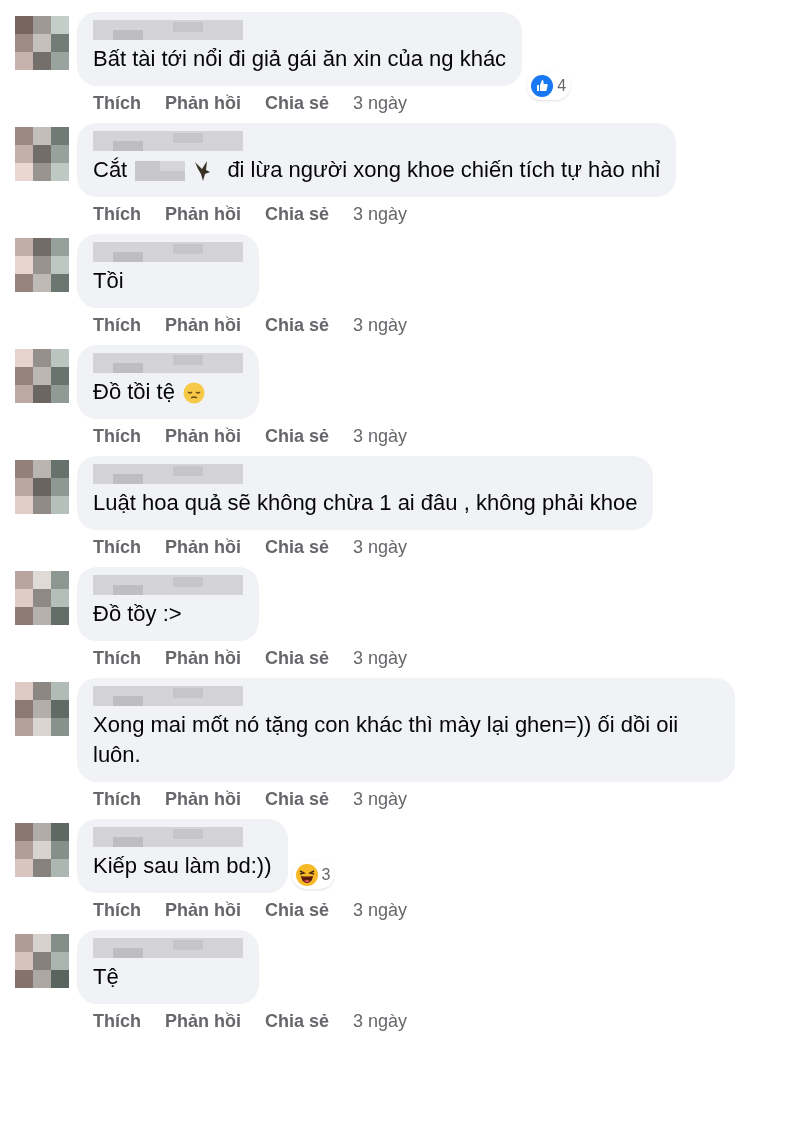  I want to click on reaction-count: 3, so click(326, 875).